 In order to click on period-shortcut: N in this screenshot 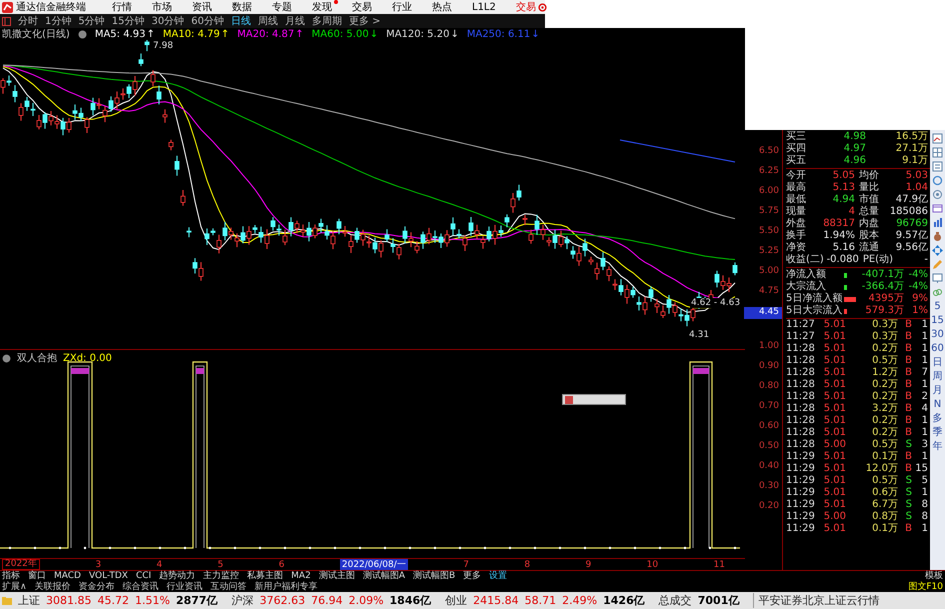, I will do `click(938, 404)`.